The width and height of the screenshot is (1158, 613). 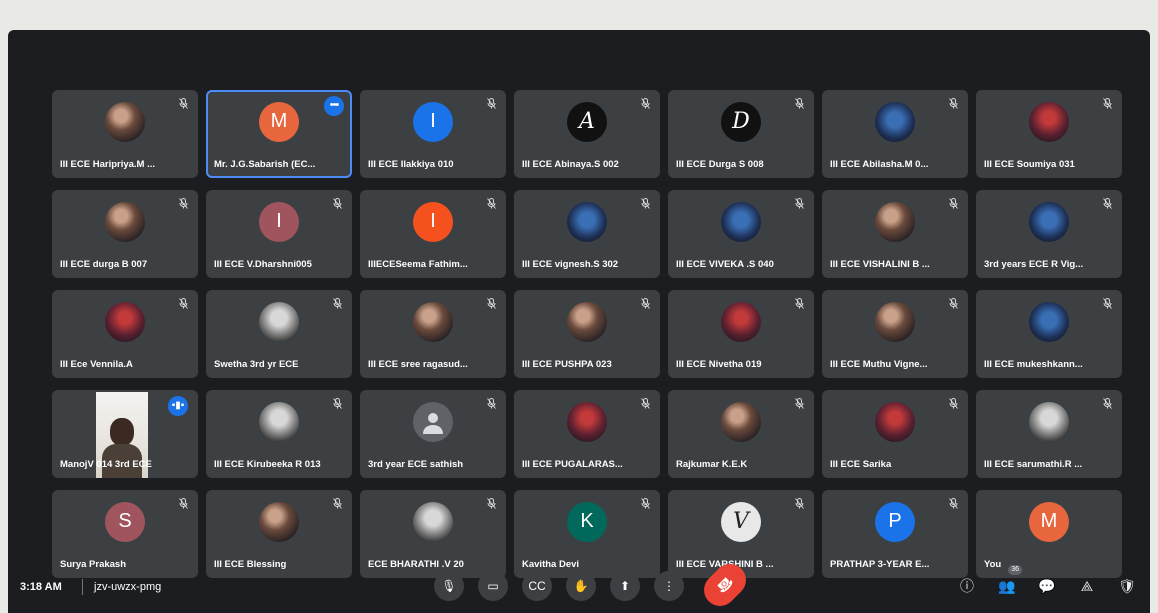 What do you see at coordinates (861, 464) in the screenshot?
I see `participant-name: III ECE Sarika` at bounding box center [861, 464].